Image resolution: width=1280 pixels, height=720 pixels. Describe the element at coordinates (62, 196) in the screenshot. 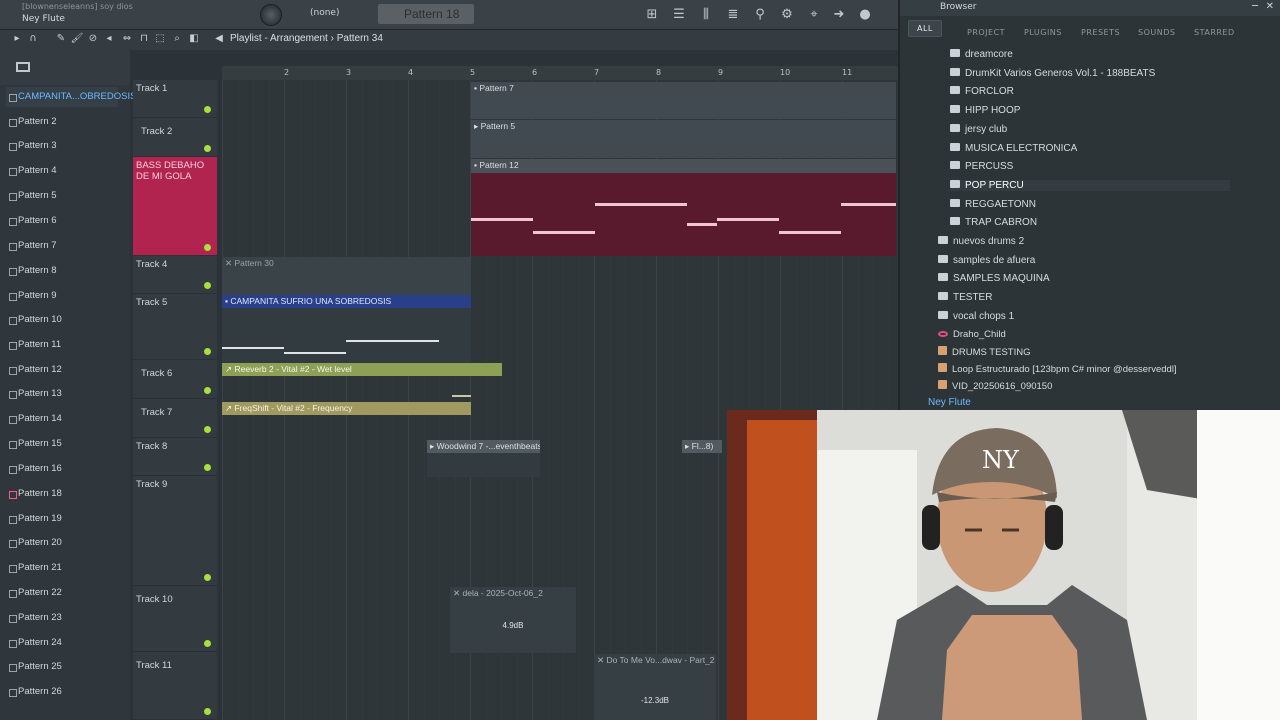

I see `pattern-item: Pattern 5` at that location.